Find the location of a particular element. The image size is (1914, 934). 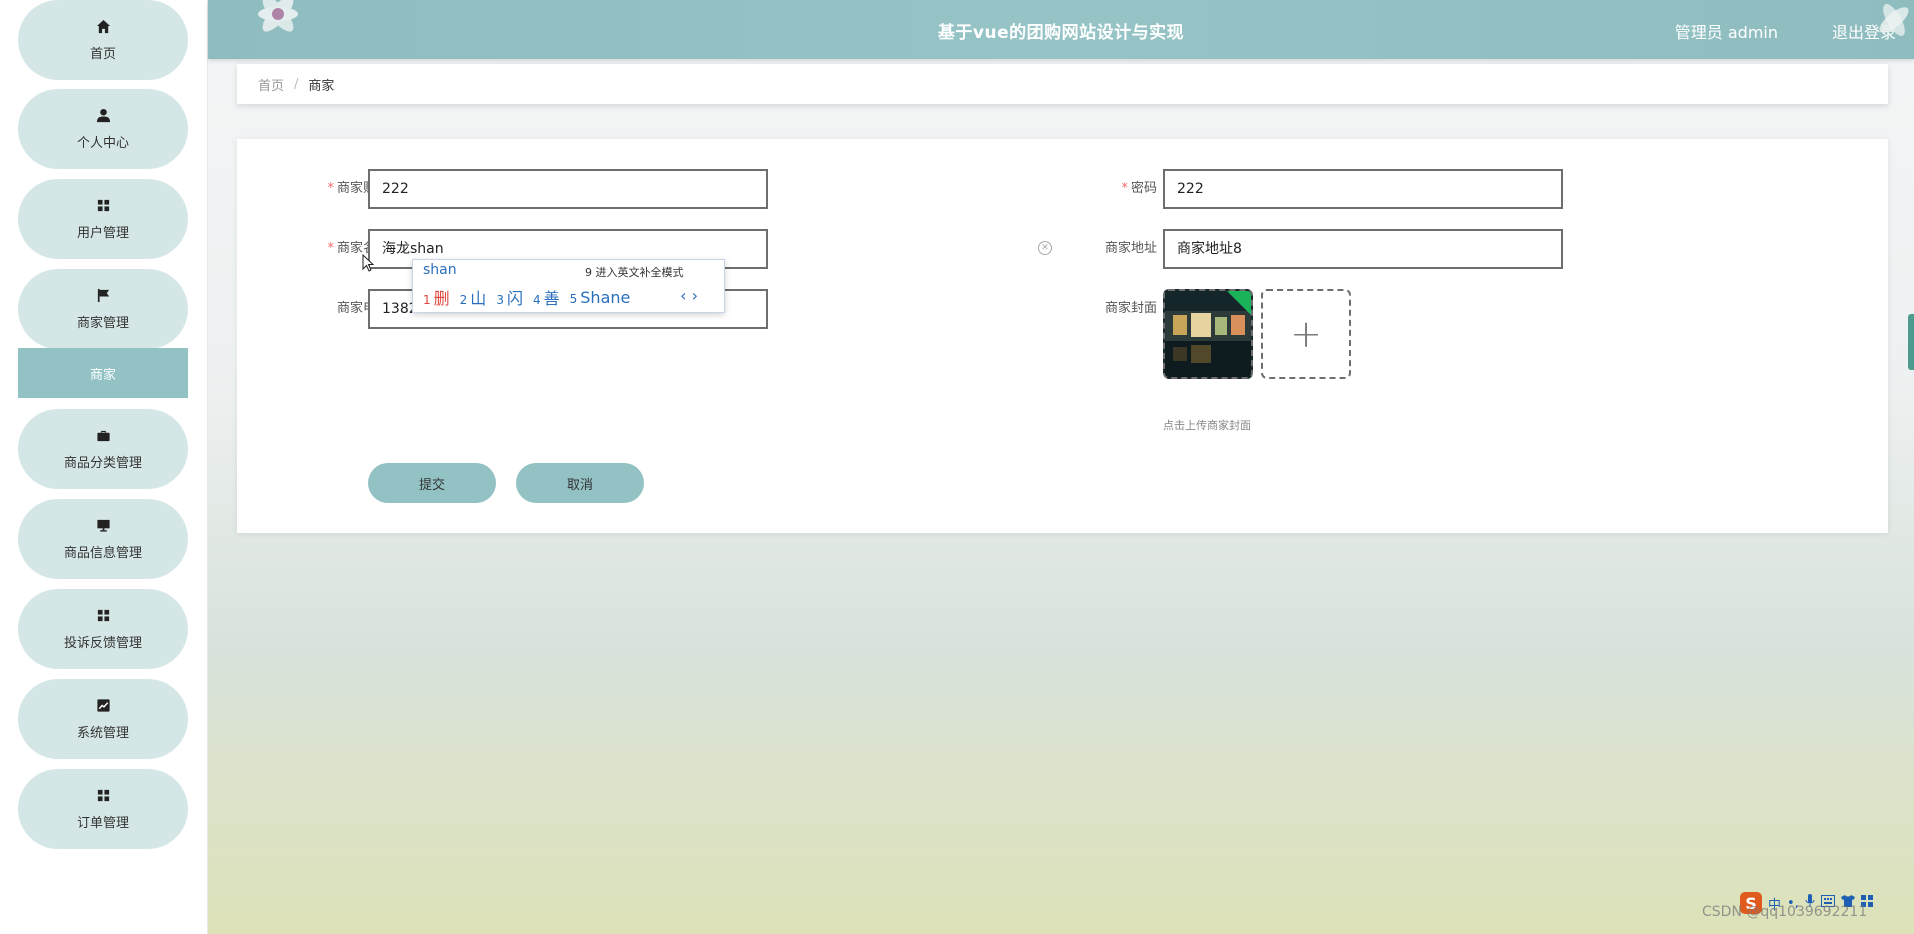

sidebar-item-system: 系统管理 is located at coordinates (103, 719).